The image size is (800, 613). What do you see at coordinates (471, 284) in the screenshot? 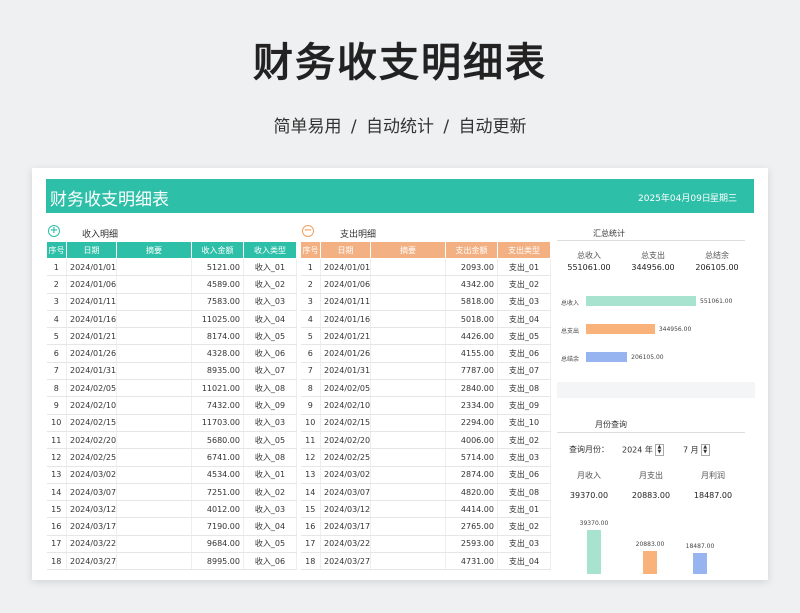
I see `table-cell: 4342.00` at bounding box center [471, 284].